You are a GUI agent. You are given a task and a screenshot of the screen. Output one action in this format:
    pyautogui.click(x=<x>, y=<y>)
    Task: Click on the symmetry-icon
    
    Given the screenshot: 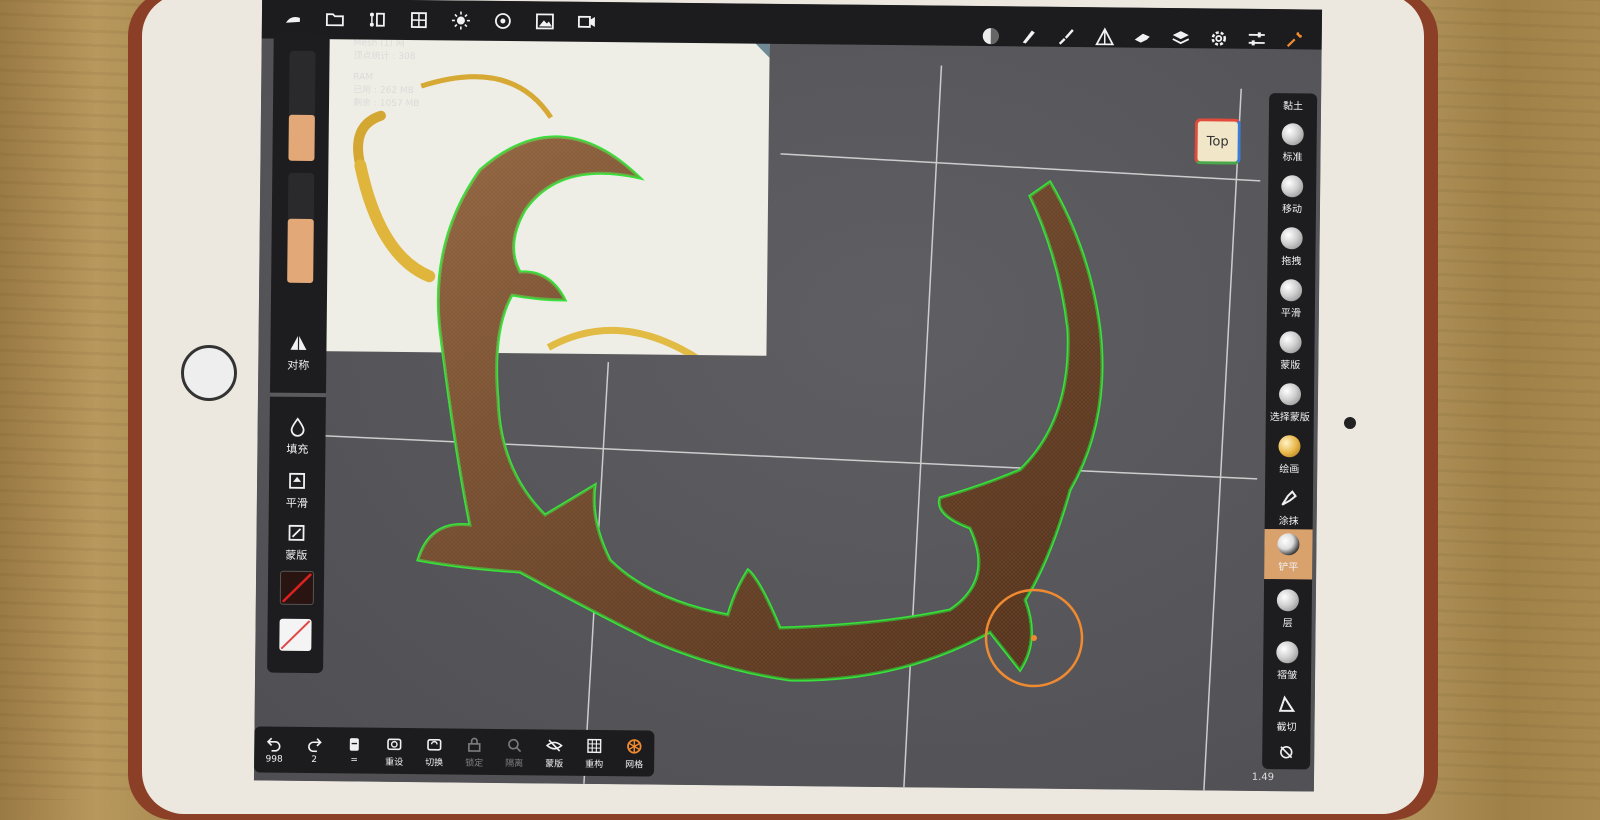 What is the action you would take?
    pyautogui.click(x=1105, y=37)
    